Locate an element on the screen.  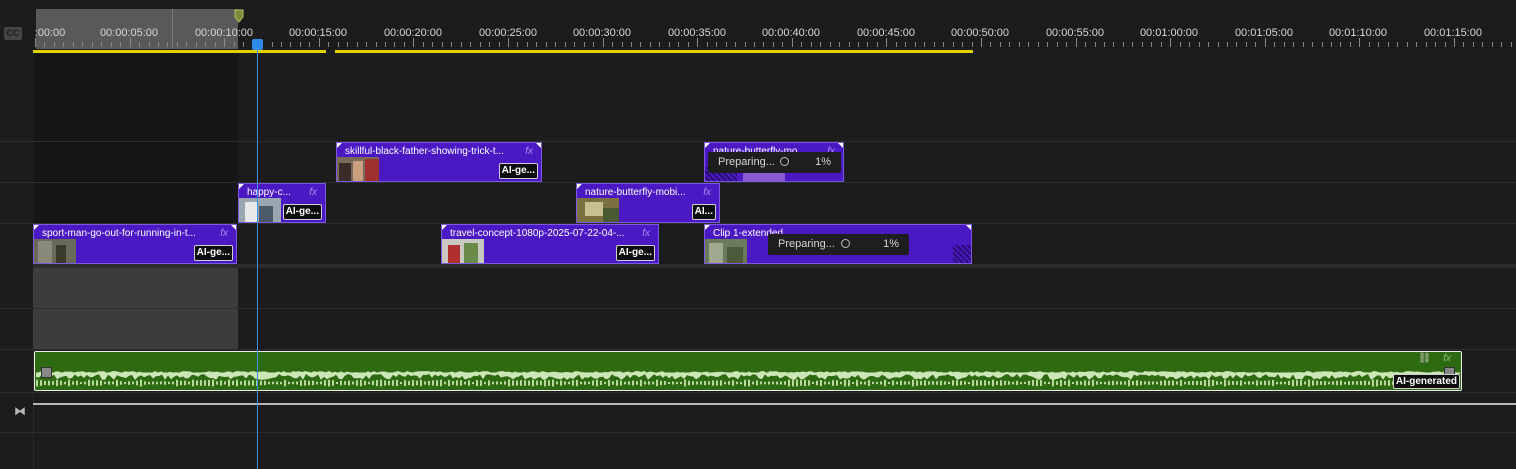
audio-waveform is located at coordinates (748, 379).